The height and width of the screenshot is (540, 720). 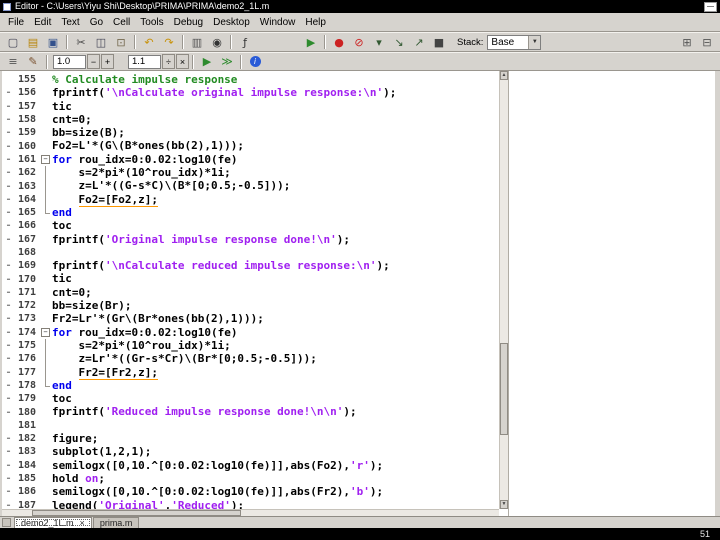 What do you see at coordinates (217, 42) in the screenshot?
I see `find-button: ◉` at bounding box center [217, 42].